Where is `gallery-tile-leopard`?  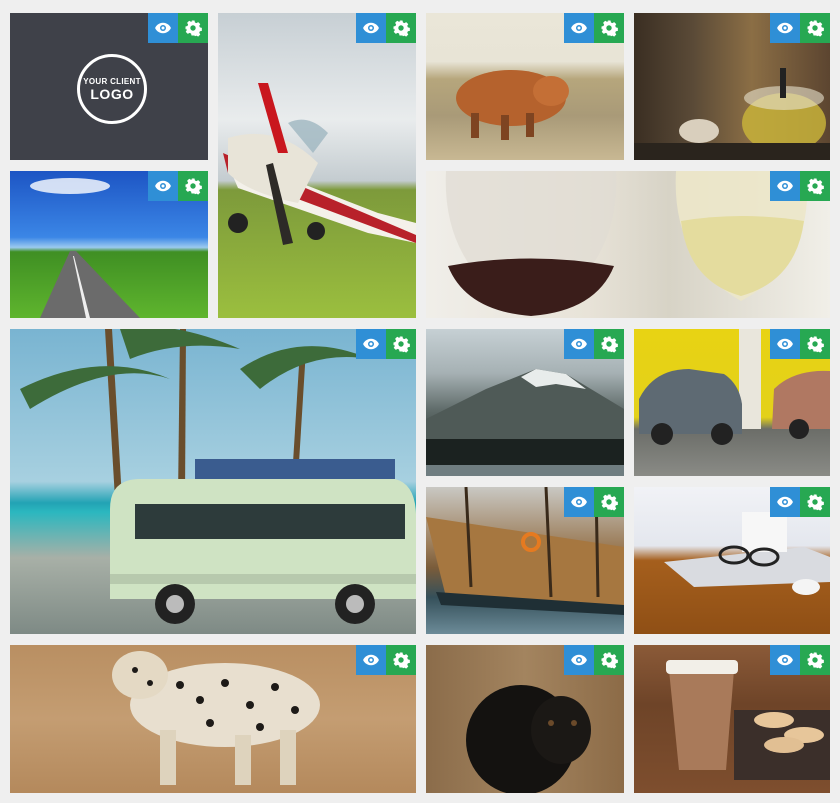
gallery-tile-leopard is located at coordinates (213, 719).